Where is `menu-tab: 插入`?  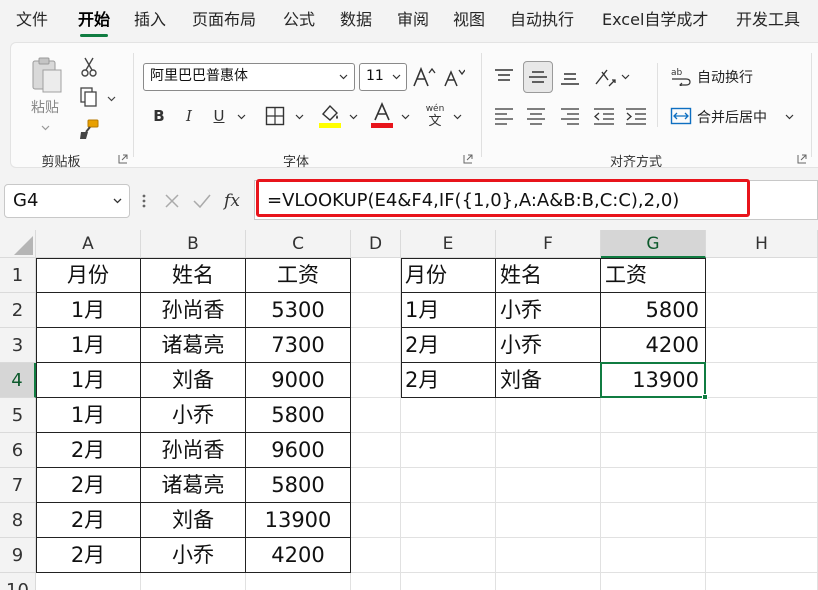
menu-tab: 插入 is located at coordinates (150, 20).